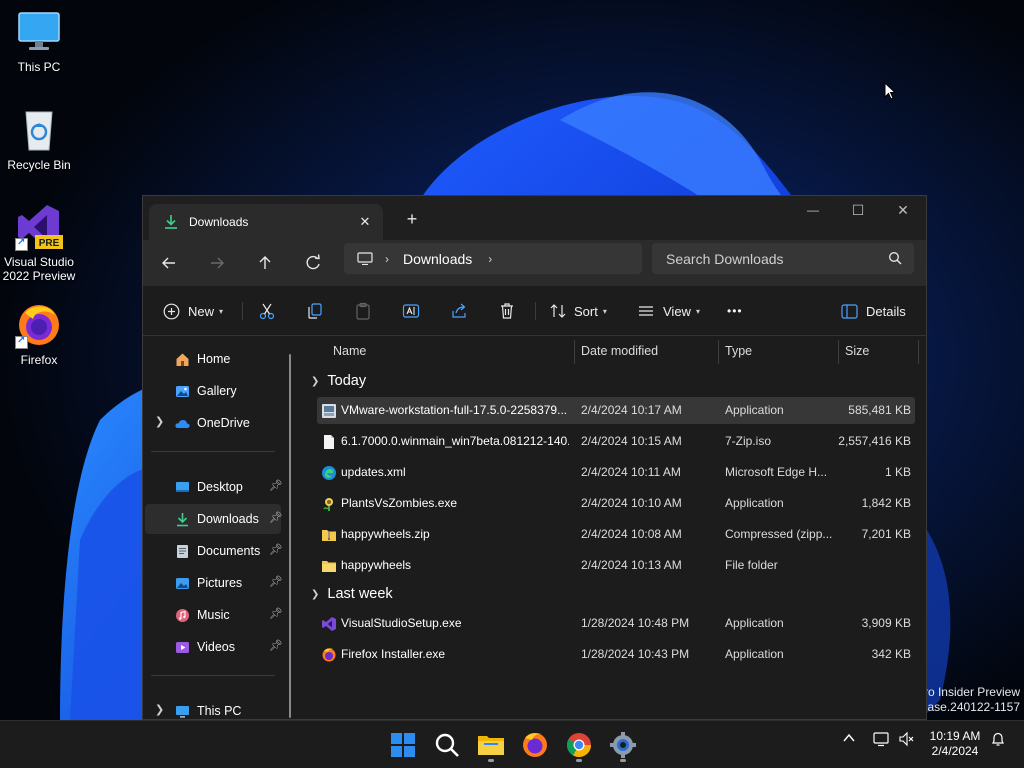 The height and width of the screenshot is (768, 1024). Describe the element at coordinates (903, 211) in the screenshot. I see `close-window-button: ✕` at that location.